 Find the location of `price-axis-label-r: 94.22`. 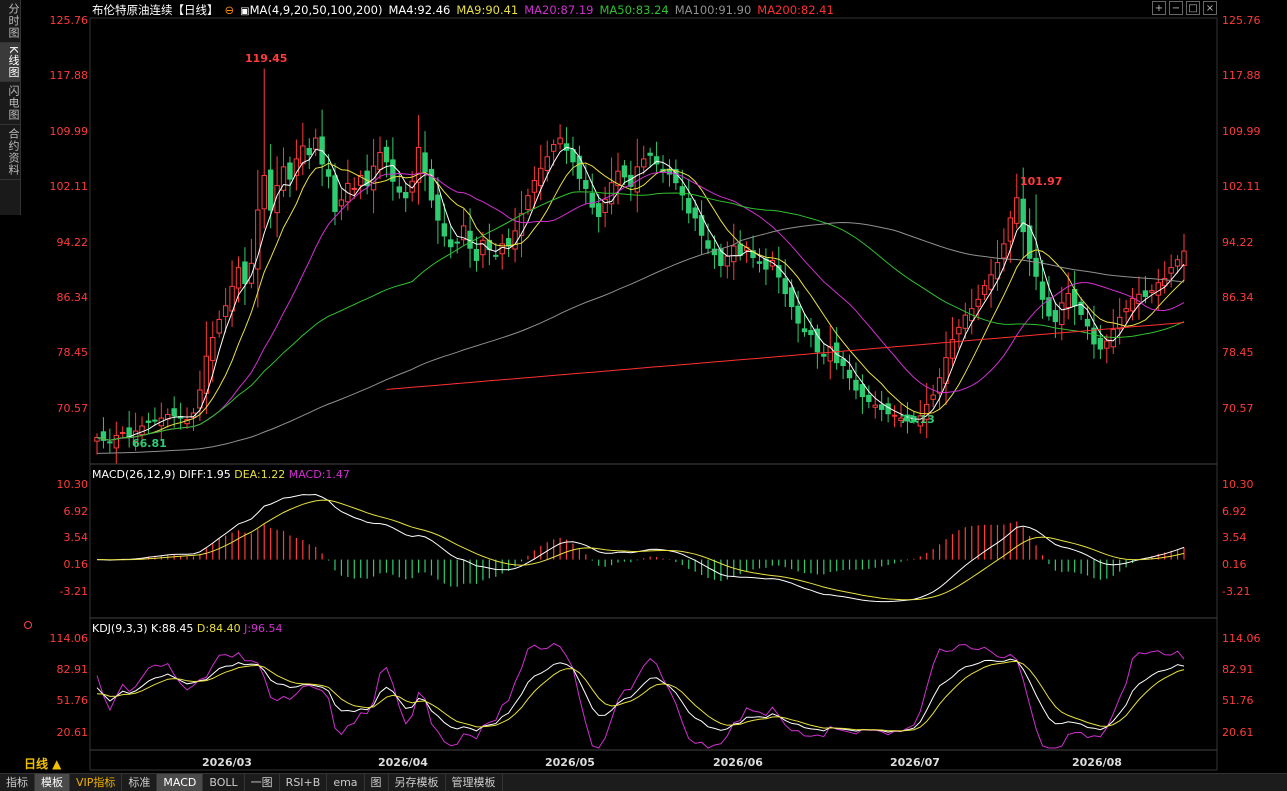

price-axis-label-r: 94.22 is located at coordinates (1238, 242).